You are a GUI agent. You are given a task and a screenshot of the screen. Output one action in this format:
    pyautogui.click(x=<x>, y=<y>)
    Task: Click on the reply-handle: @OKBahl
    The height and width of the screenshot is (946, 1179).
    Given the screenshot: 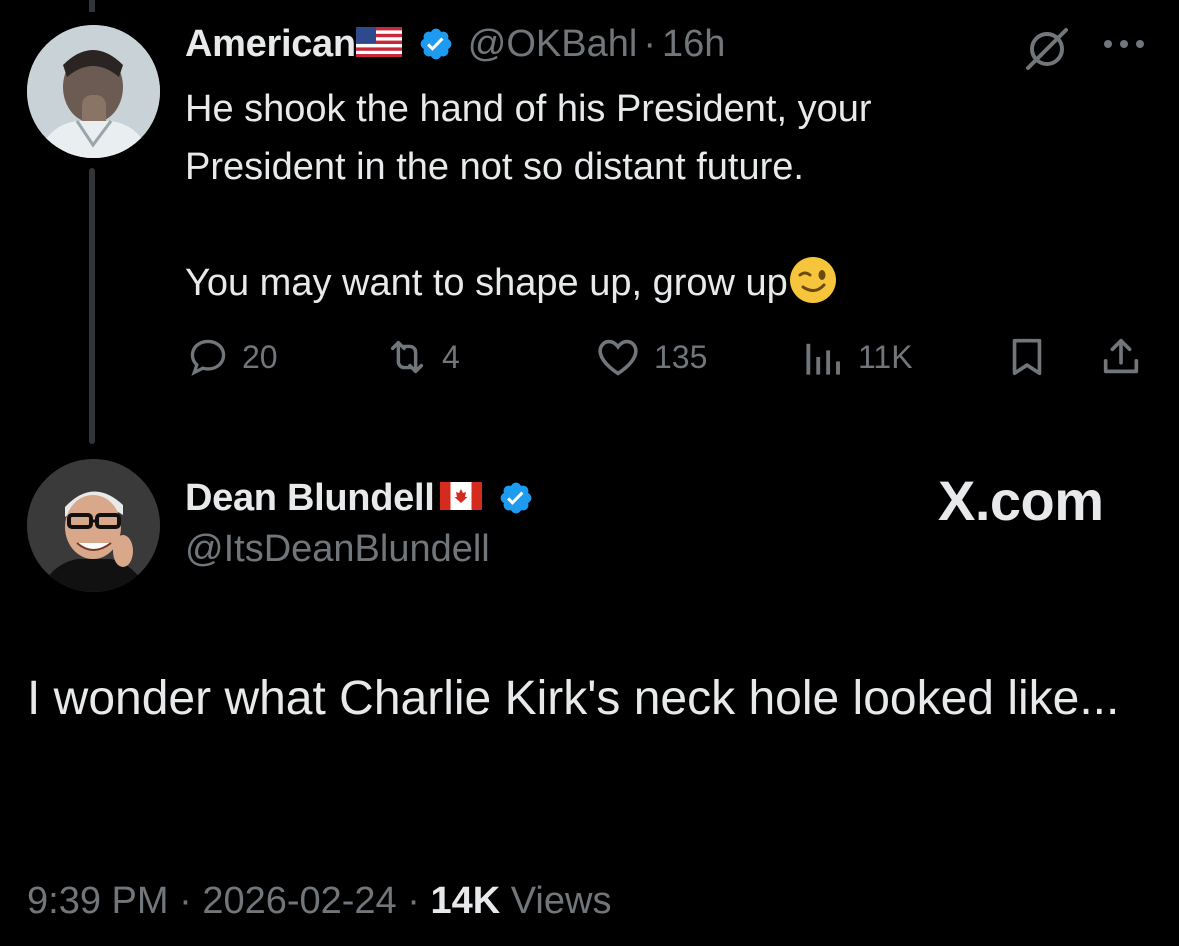 What is the action you would take?
    pyautogui.click(x=553, y=44)
    